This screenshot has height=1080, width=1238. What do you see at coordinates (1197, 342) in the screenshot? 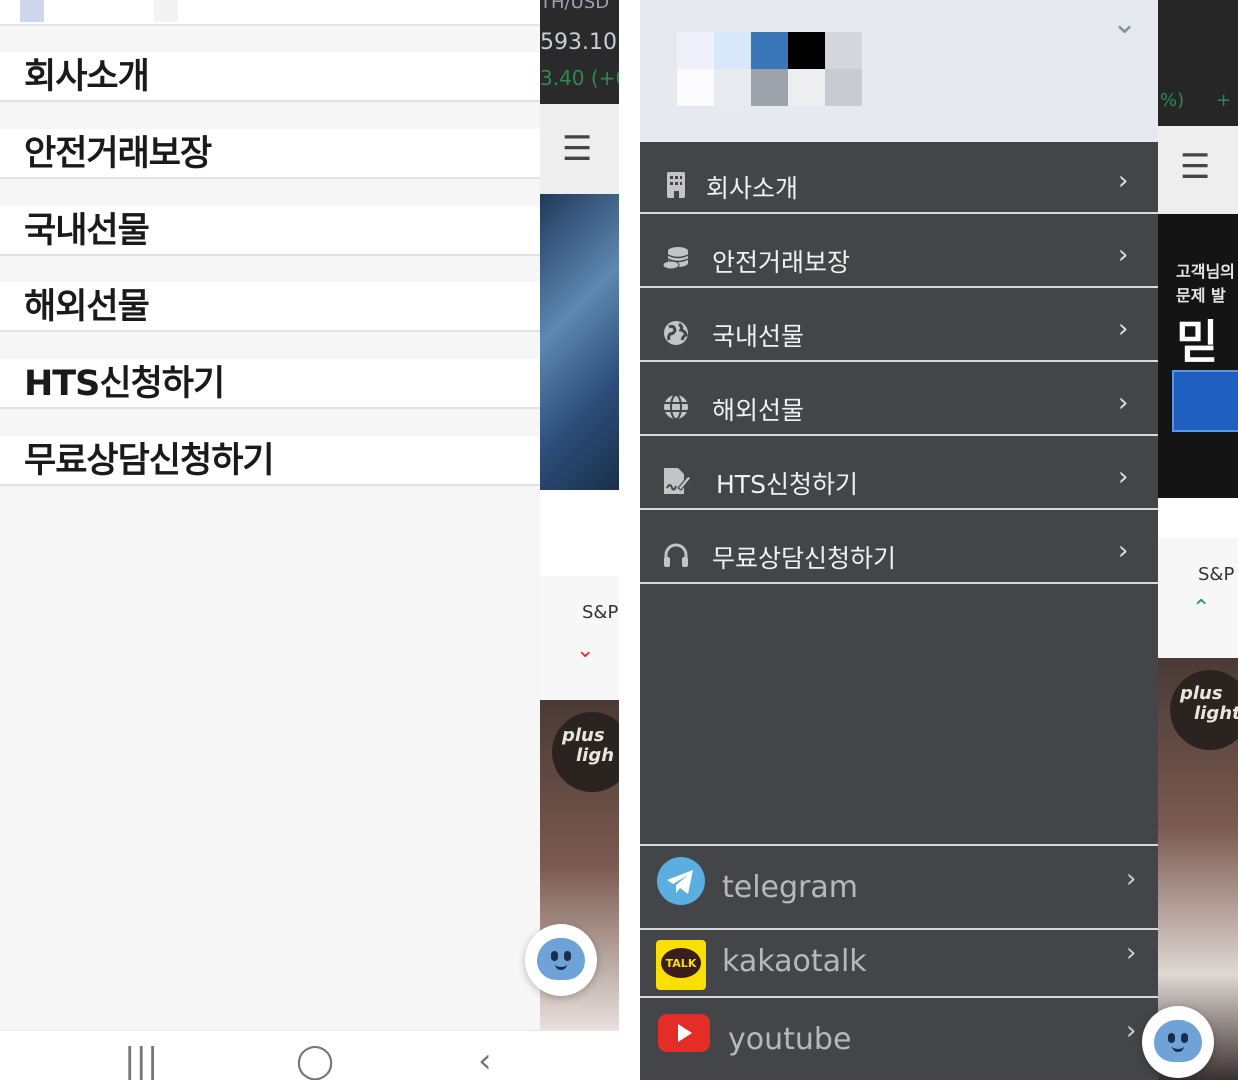
I see `banner-text-3: 믿` at bounding box center [1197, 342].